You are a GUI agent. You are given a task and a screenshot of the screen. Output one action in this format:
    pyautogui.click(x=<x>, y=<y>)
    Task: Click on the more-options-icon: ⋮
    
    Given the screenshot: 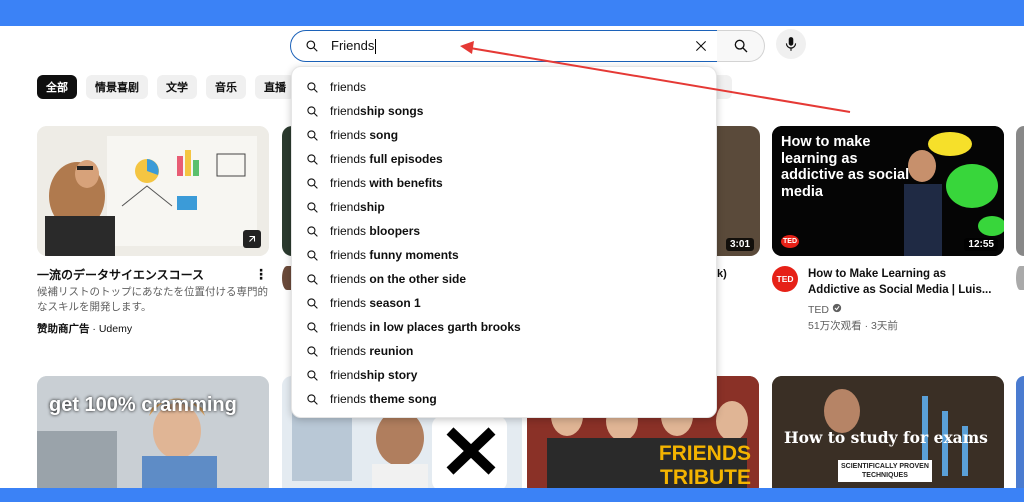 What is the action you would take?
    pyautogui.click(x=261, y=274)
    